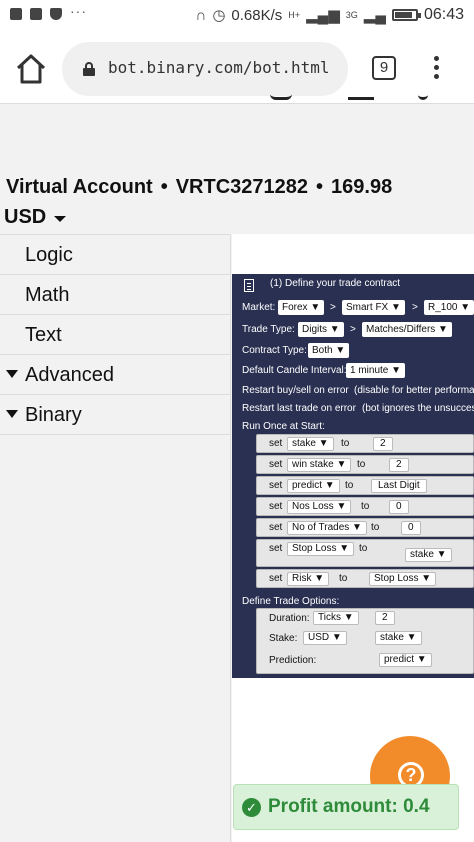  What do you see at coordinates (398, 638) in the screenshot?
I see `stake-variable-dropdown: stake ▼` at bounding box center [398, 638].